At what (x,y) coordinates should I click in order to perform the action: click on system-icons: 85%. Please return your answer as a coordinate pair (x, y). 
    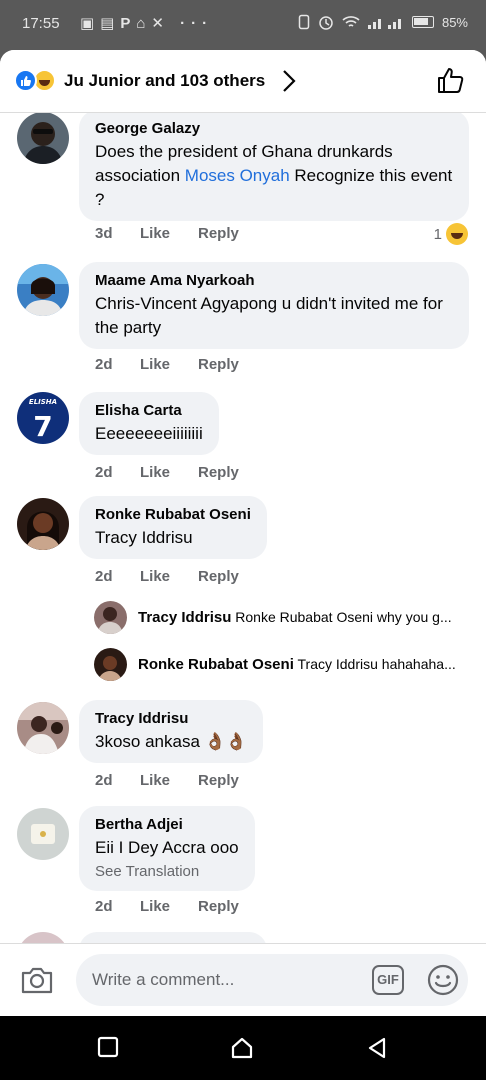
    Looking at the image, I should click on (383, 22).